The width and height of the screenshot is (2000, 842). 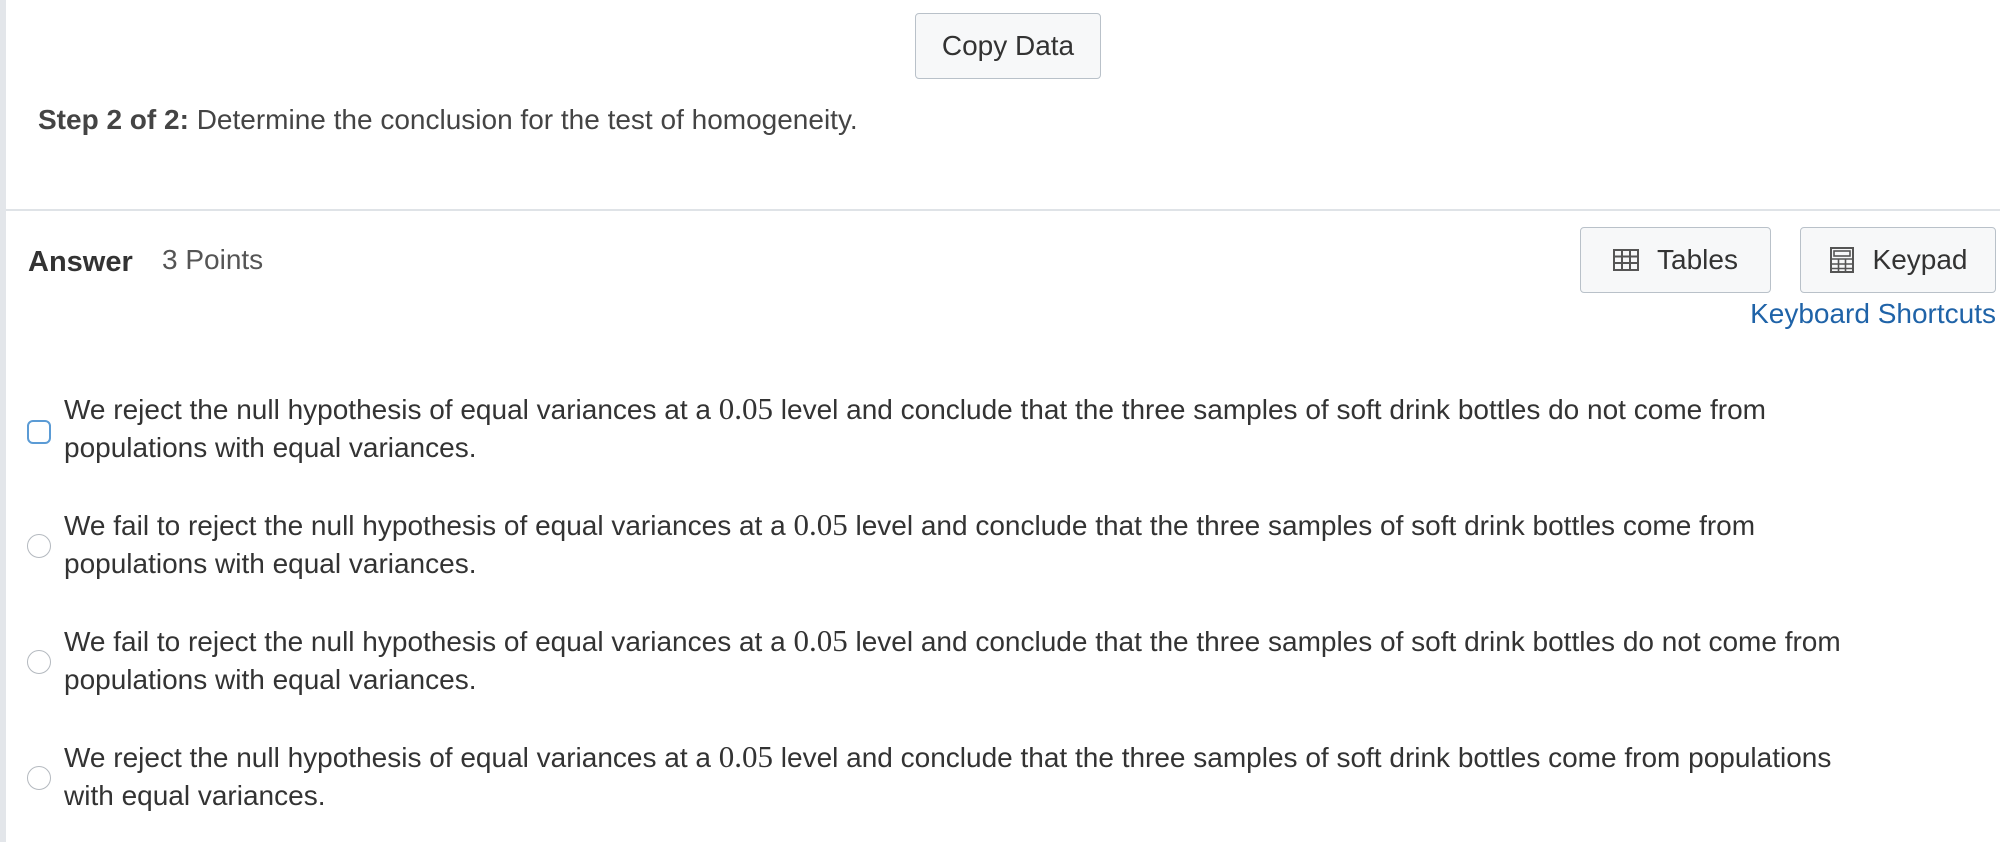 I want to click on section-divider, so click(x=1003, y=210).